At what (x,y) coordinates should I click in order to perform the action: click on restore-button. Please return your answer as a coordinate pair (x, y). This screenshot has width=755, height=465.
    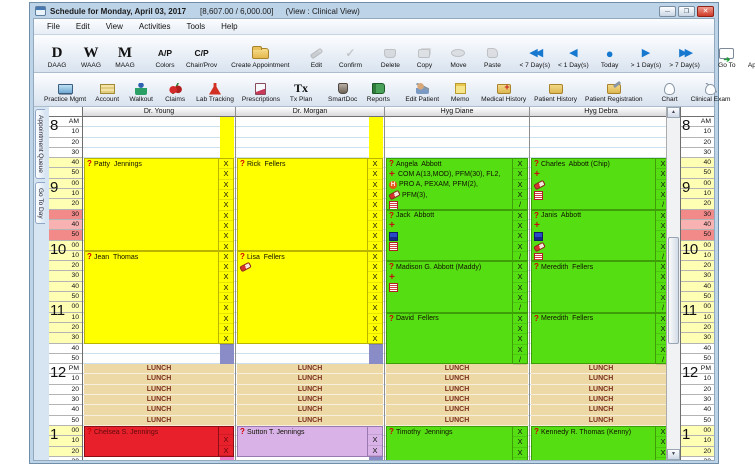
    Looking at the image, I should click on (686, 11).